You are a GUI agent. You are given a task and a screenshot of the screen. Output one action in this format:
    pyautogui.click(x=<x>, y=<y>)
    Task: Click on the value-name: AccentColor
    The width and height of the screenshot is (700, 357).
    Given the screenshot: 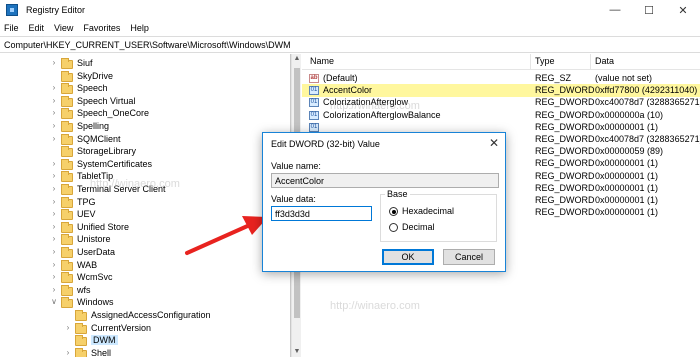 What is the action you would take?
    pyautogui.click(x=348, y=90)
    